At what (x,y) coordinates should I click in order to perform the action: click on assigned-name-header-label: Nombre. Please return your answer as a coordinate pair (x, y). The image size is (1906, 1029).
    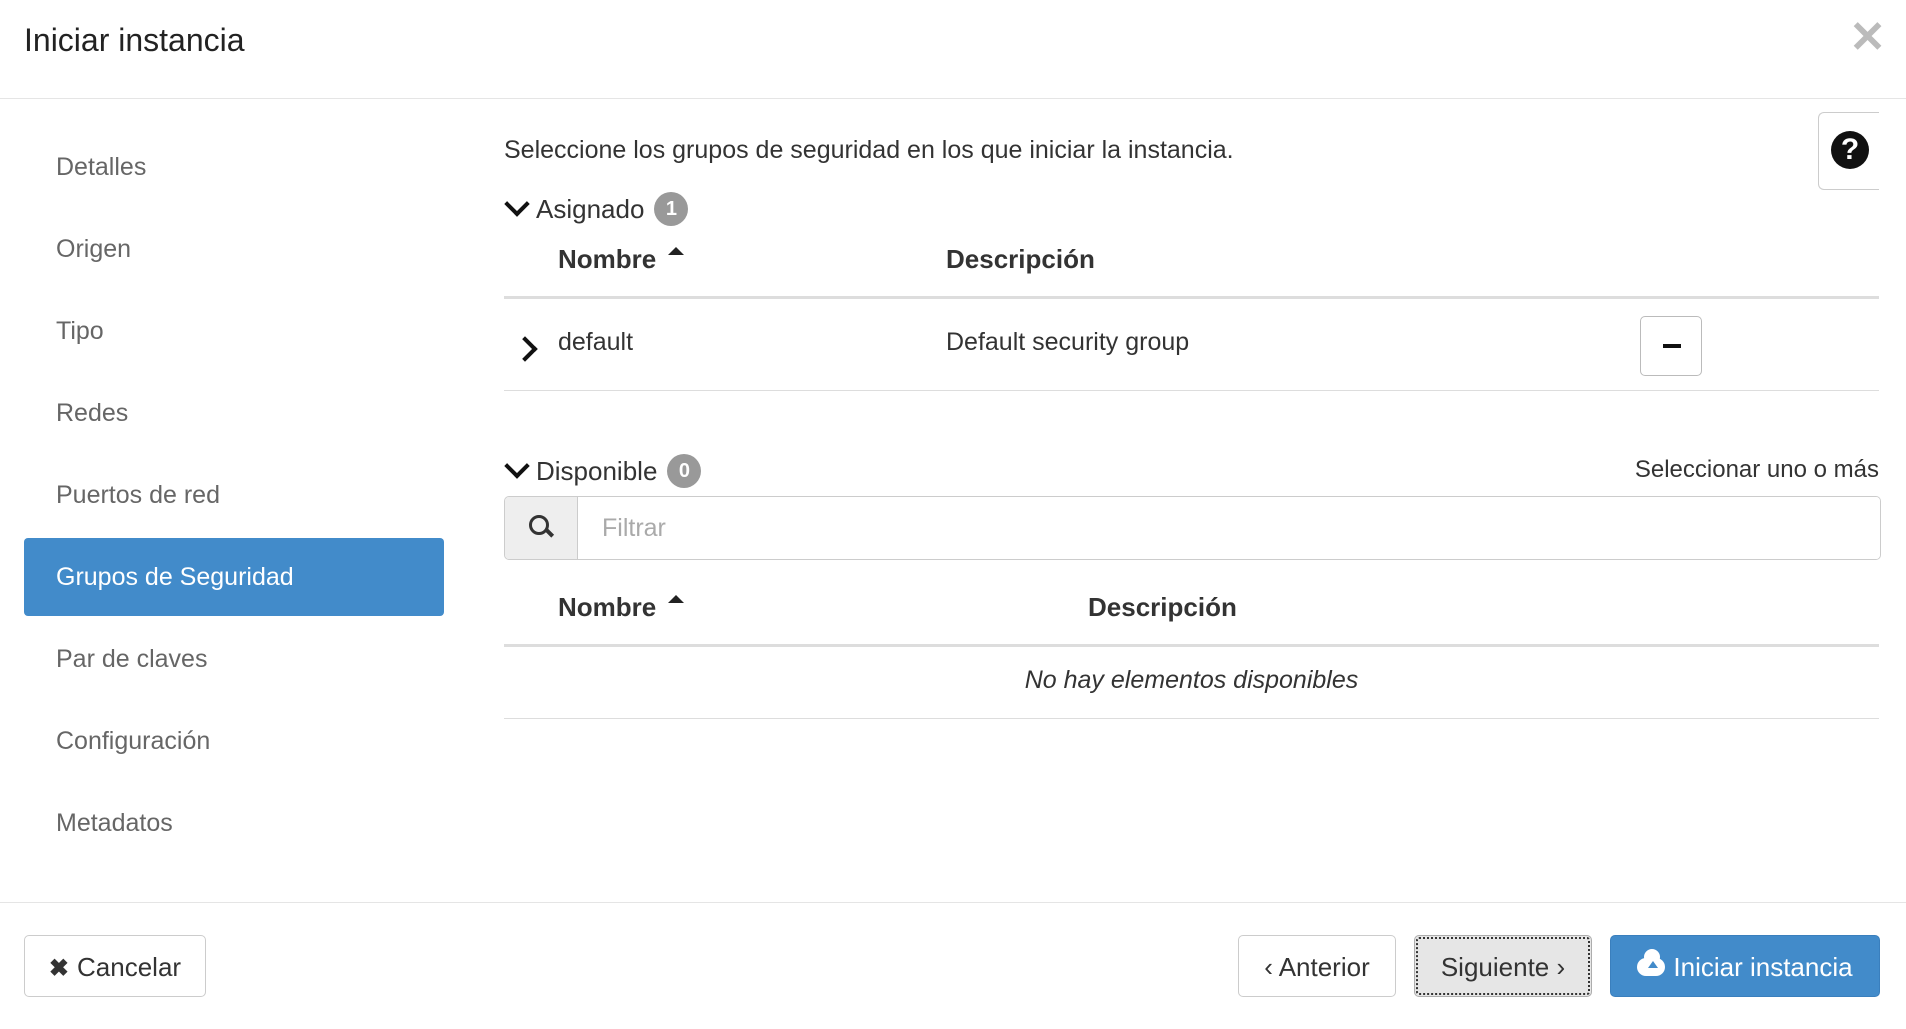
    Looking at the image, I should click on (607, 259).